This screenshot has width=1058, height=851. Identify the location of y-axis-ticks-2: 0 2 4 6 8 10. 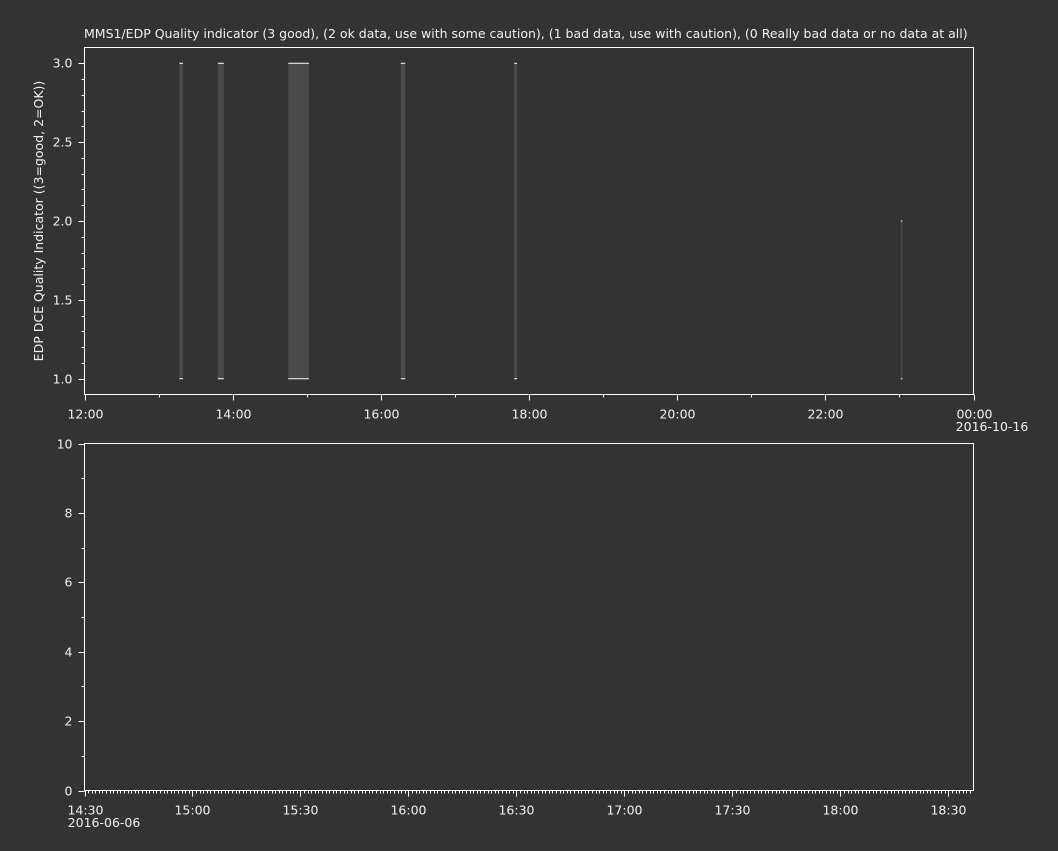
(71, 618).